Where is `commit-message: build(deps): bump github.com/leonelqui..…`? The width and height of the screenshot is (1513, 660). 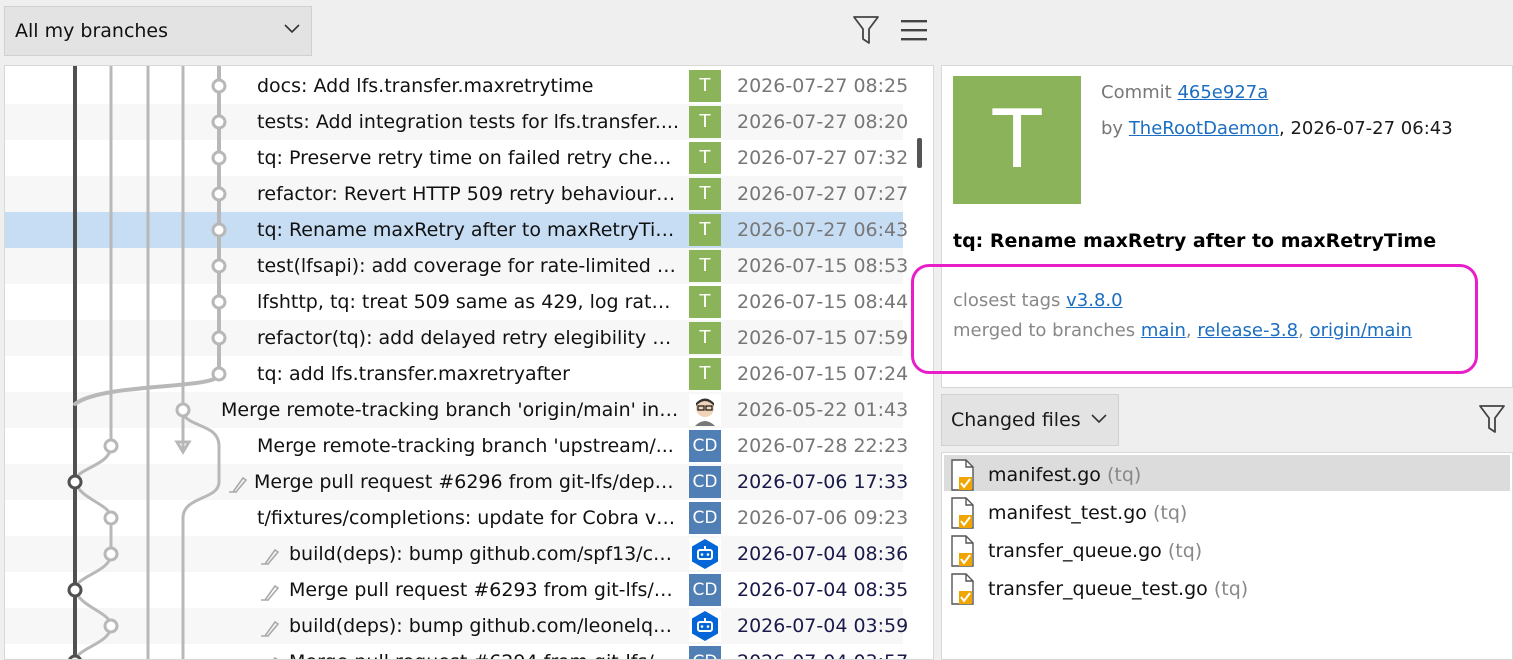 commit-message: build(deps): bump github.com/leonelqui..… is located at coordinates (485, 626).